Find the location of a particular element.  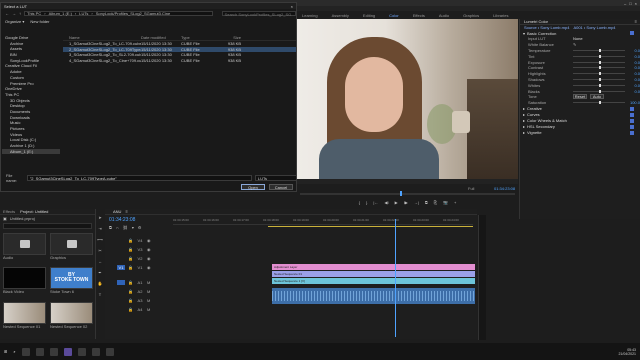

close-icon: × is located at coordinates (636, 3).